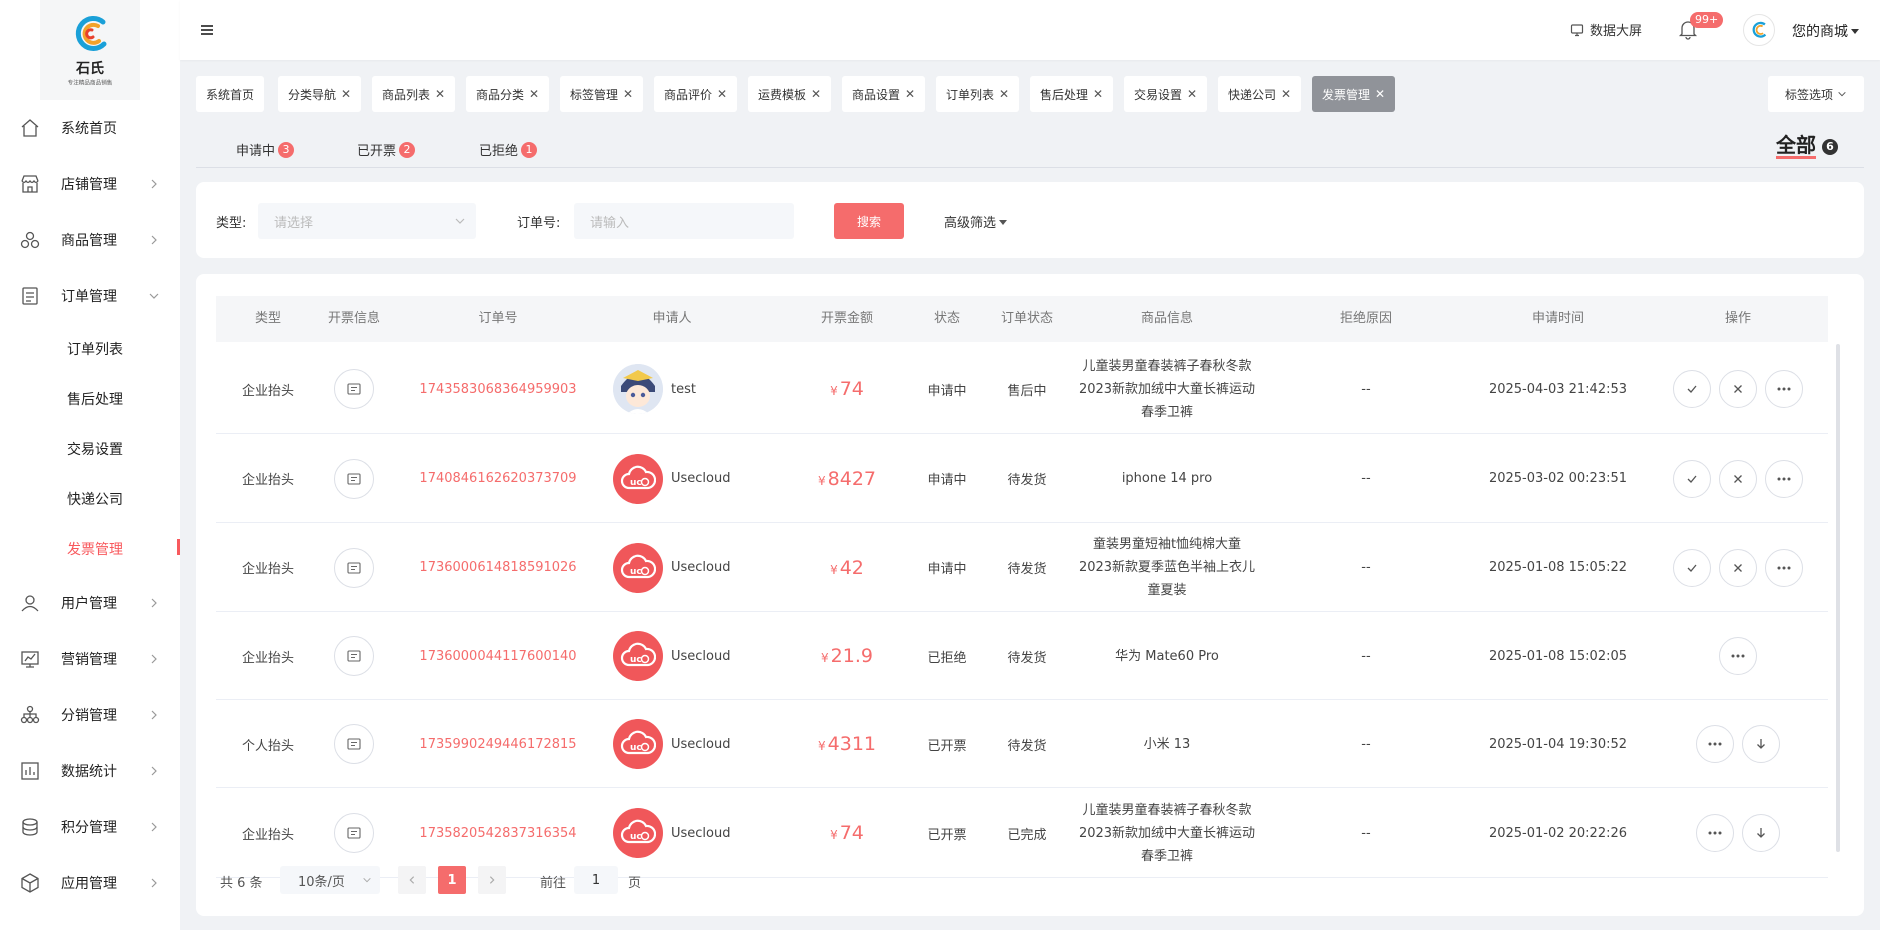  Describe the element at coordinates (1759, 30) in the screenshot. I see `user-avatar` at that location.